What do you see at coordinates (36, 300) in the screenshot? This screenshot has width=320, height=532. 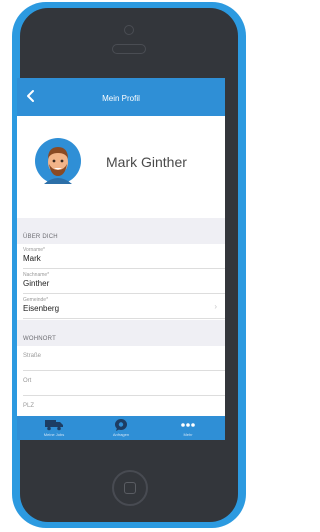 I see `field-label: Gemeinde*` at bounding box center [36, 300].